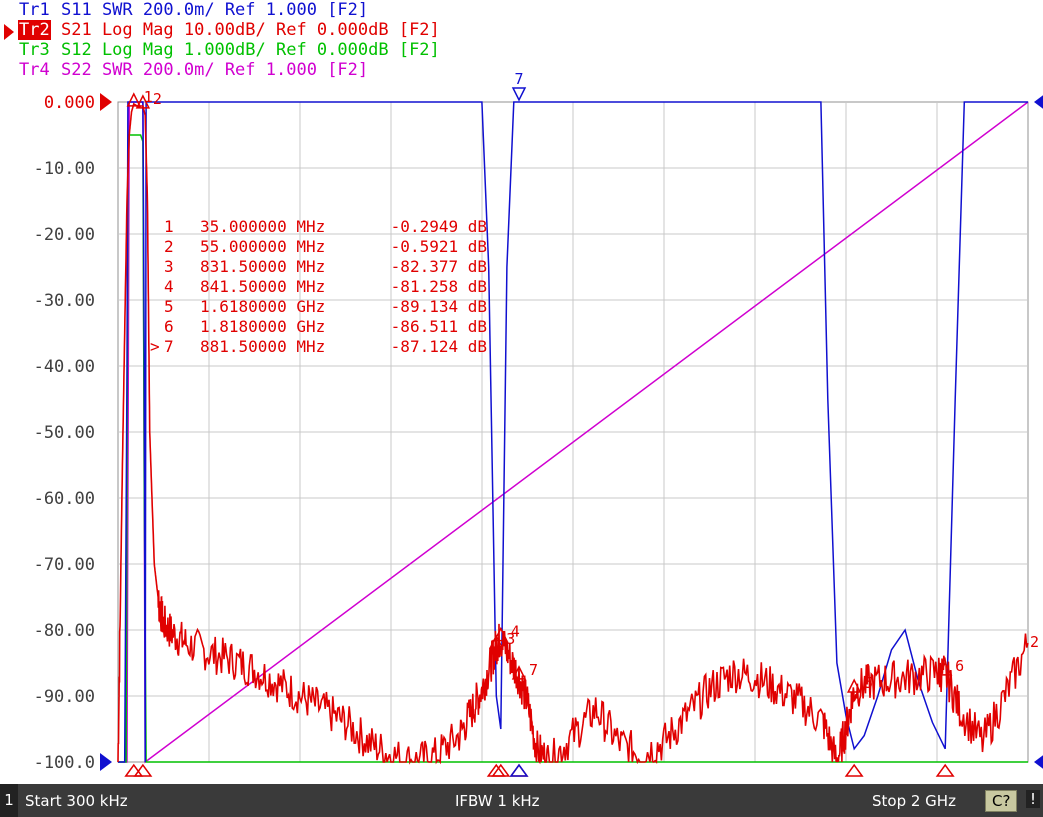  I want to click on marker-table-freq: 1.6180000 GHz, so click(262, 306).